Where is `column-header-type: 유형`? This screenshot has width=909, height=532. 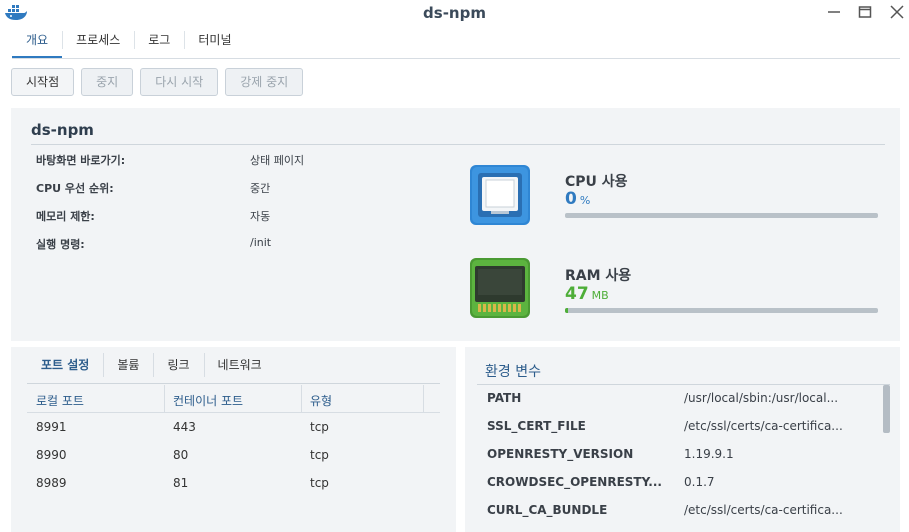
column-header-type: 유형 is located at coordinates (321, 400).